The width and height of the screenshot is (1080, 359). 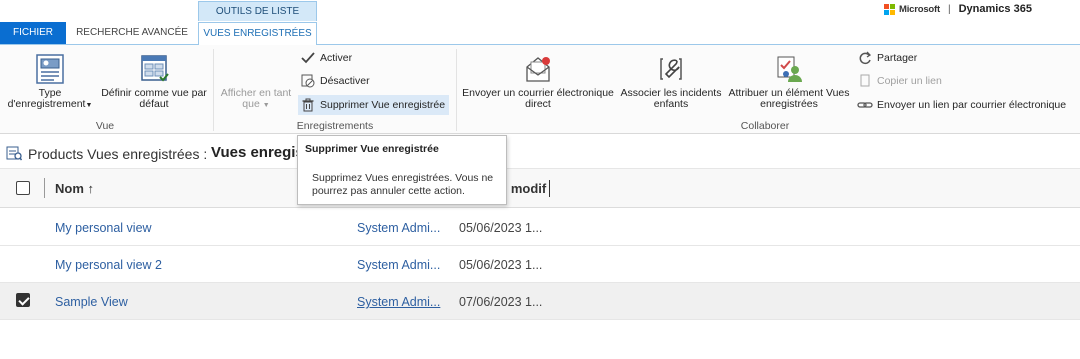 What do you see at coordinates (14, 153) in the screenshot?
I see `saved-view-icon` at bounding box center [14, 153].